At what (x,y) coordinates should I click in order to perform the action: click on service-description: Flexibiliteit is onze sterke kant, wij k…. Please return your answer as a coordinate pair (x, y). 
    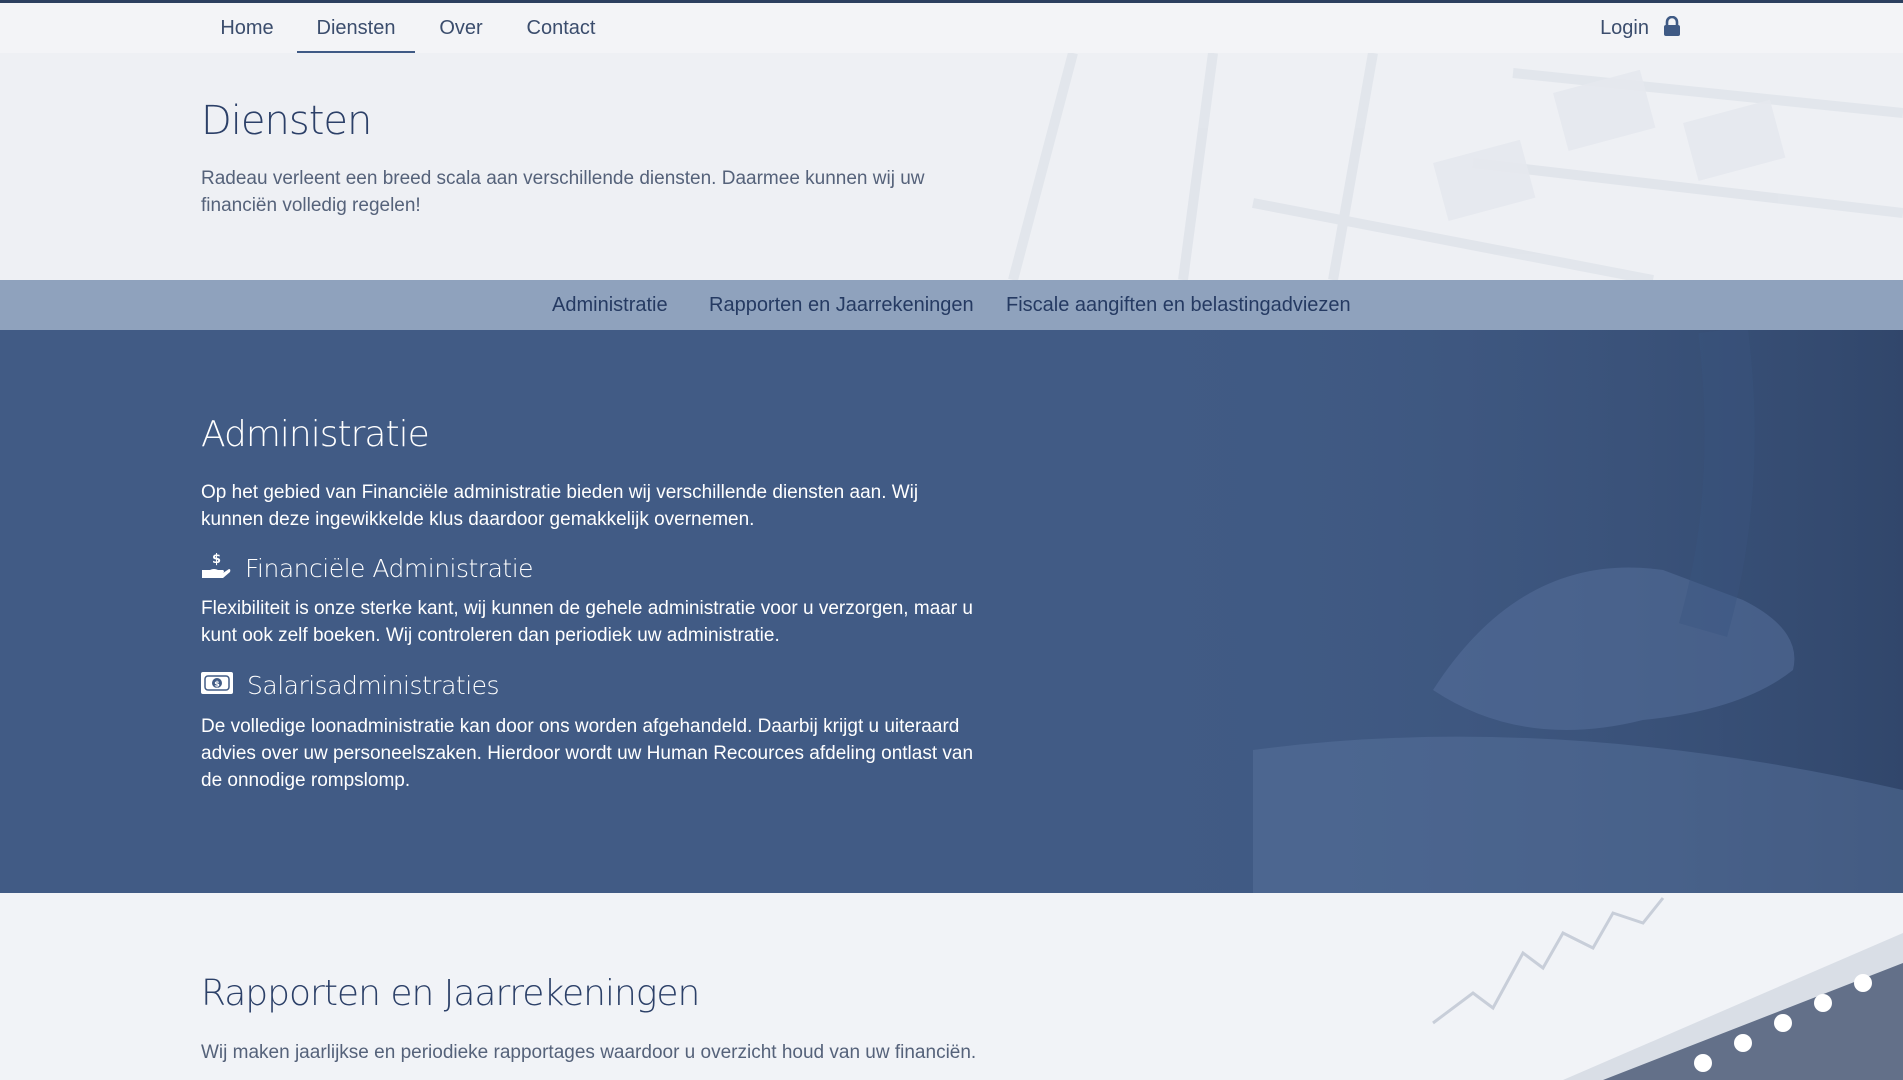
    Looking at the image, I should click on (587, 622).